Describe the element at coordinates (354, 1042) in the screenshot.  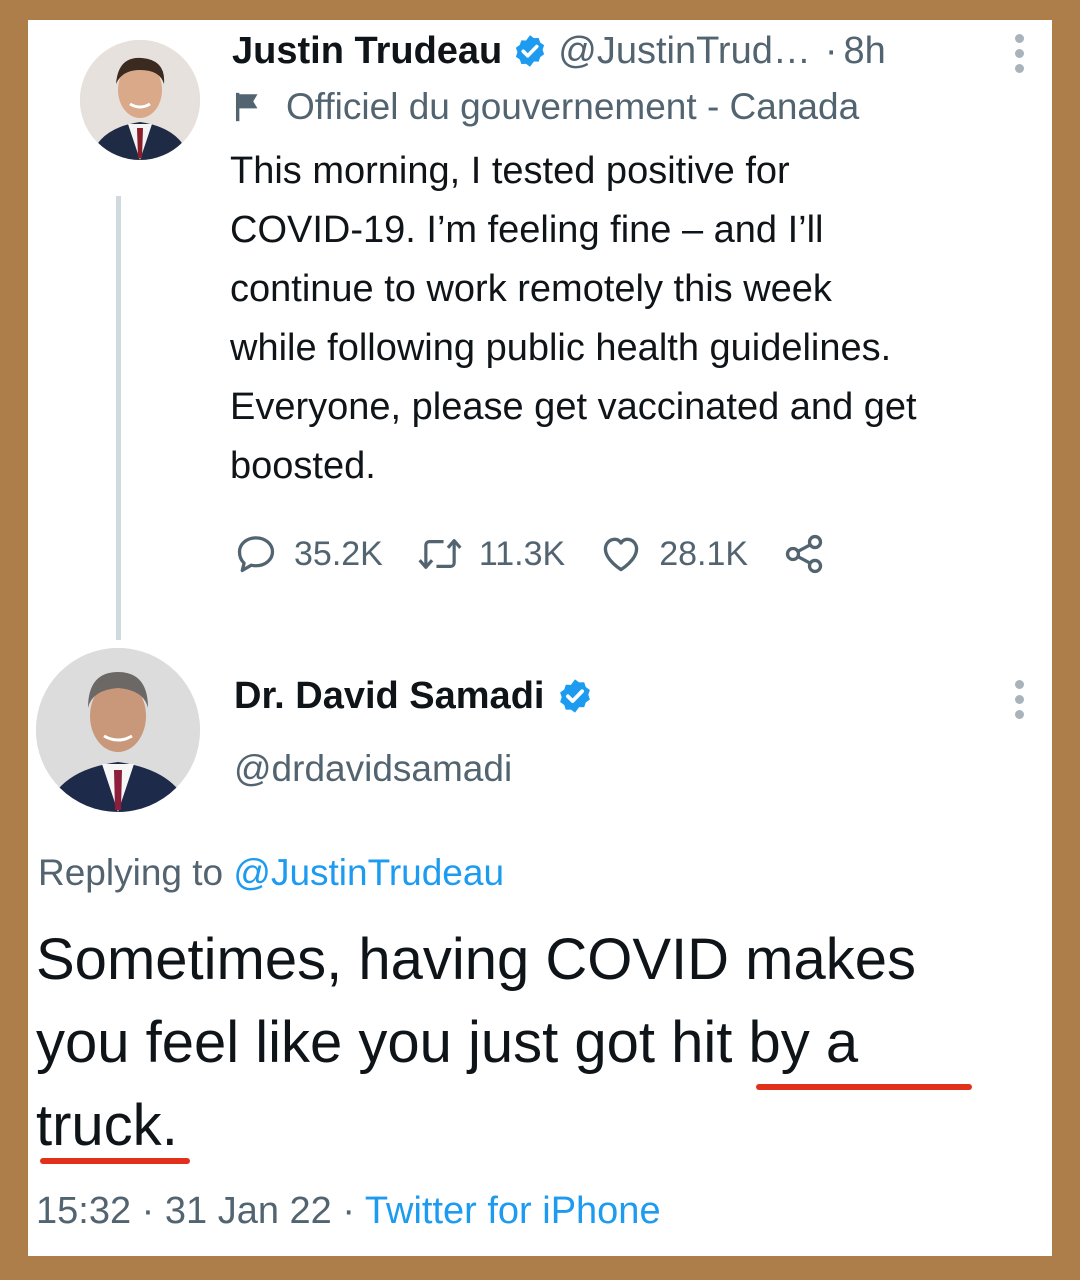
I see `reply-text-segment: you feel like you just got` at that location.